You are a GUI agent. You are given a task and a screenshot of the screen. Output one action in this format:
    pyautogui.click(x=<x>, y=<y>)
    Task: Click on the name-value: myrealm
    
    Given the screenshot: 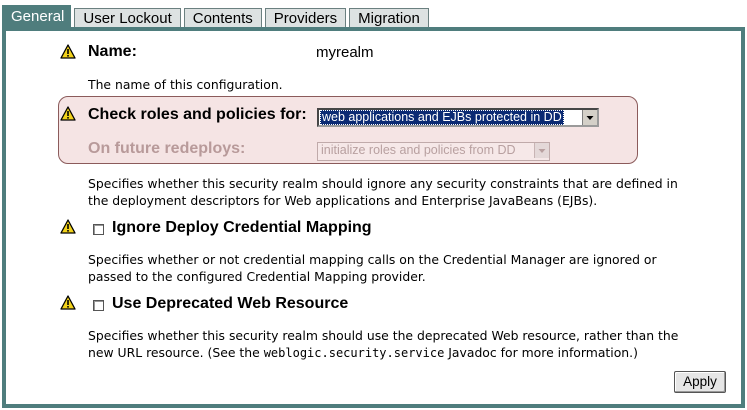 What is the action you would take?
    pyautogui.click(x=345, y=52)
    